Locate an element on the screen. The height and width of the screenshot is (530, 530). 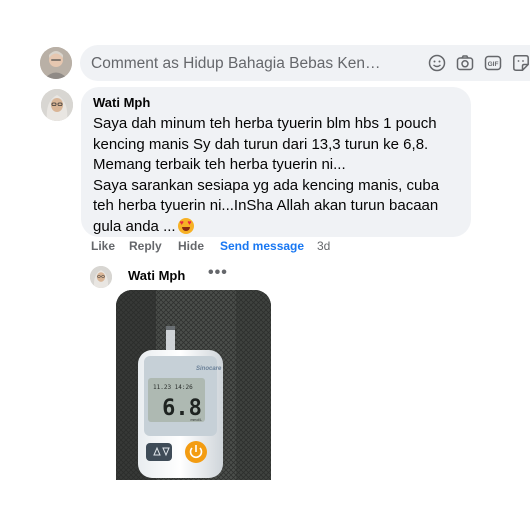
reply-author: Wati Mph is located at coordinates (156, 275).